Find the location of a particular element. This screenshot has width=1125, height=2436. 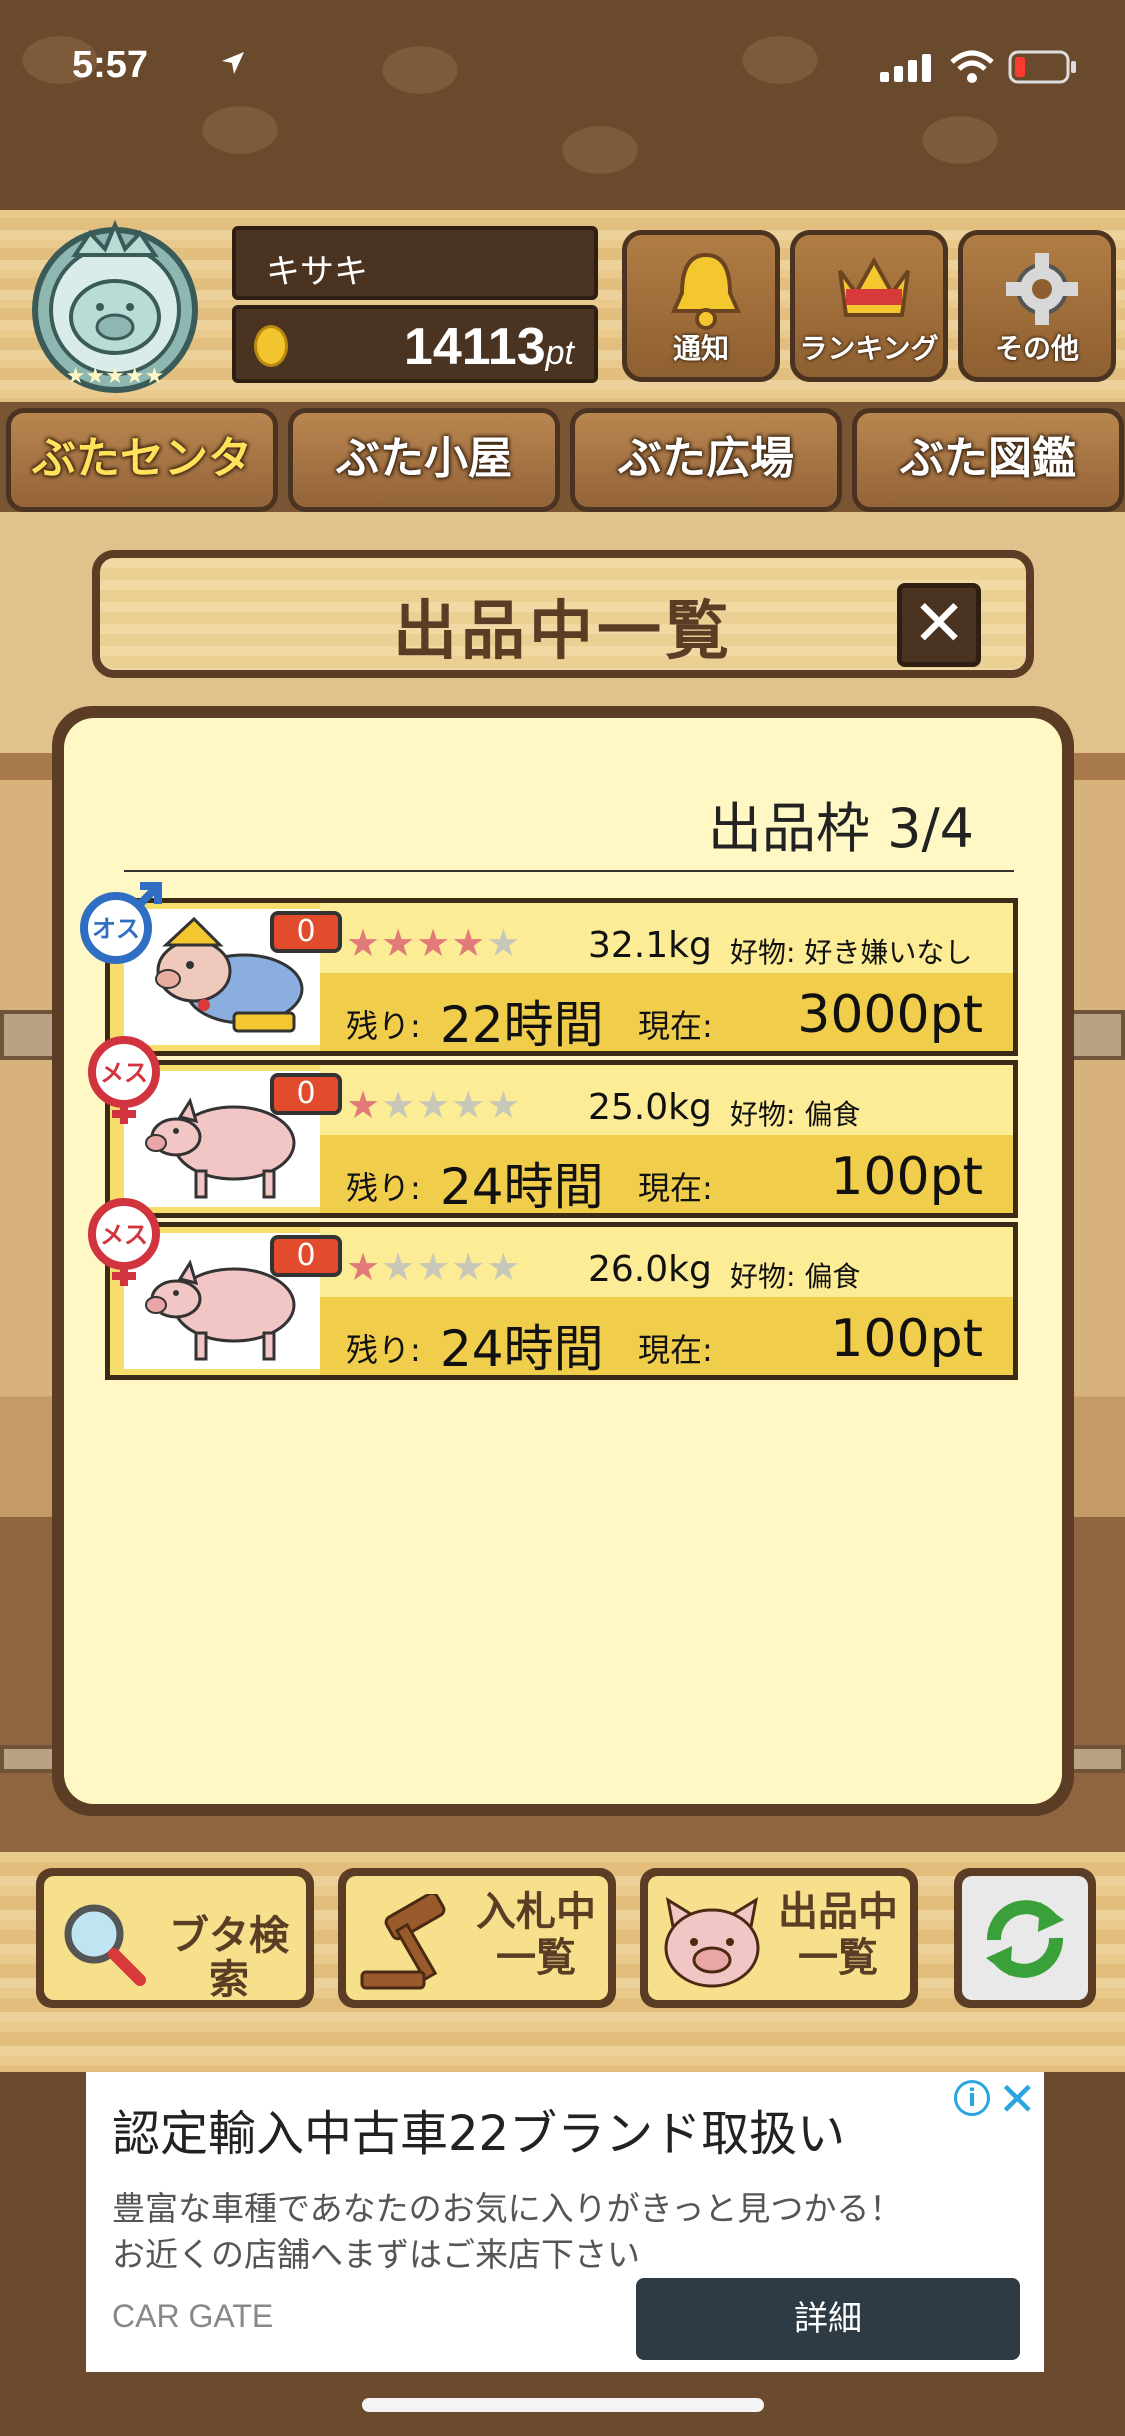

pig-search-button: ブタ検索 is located at coordinates (175, 1938).